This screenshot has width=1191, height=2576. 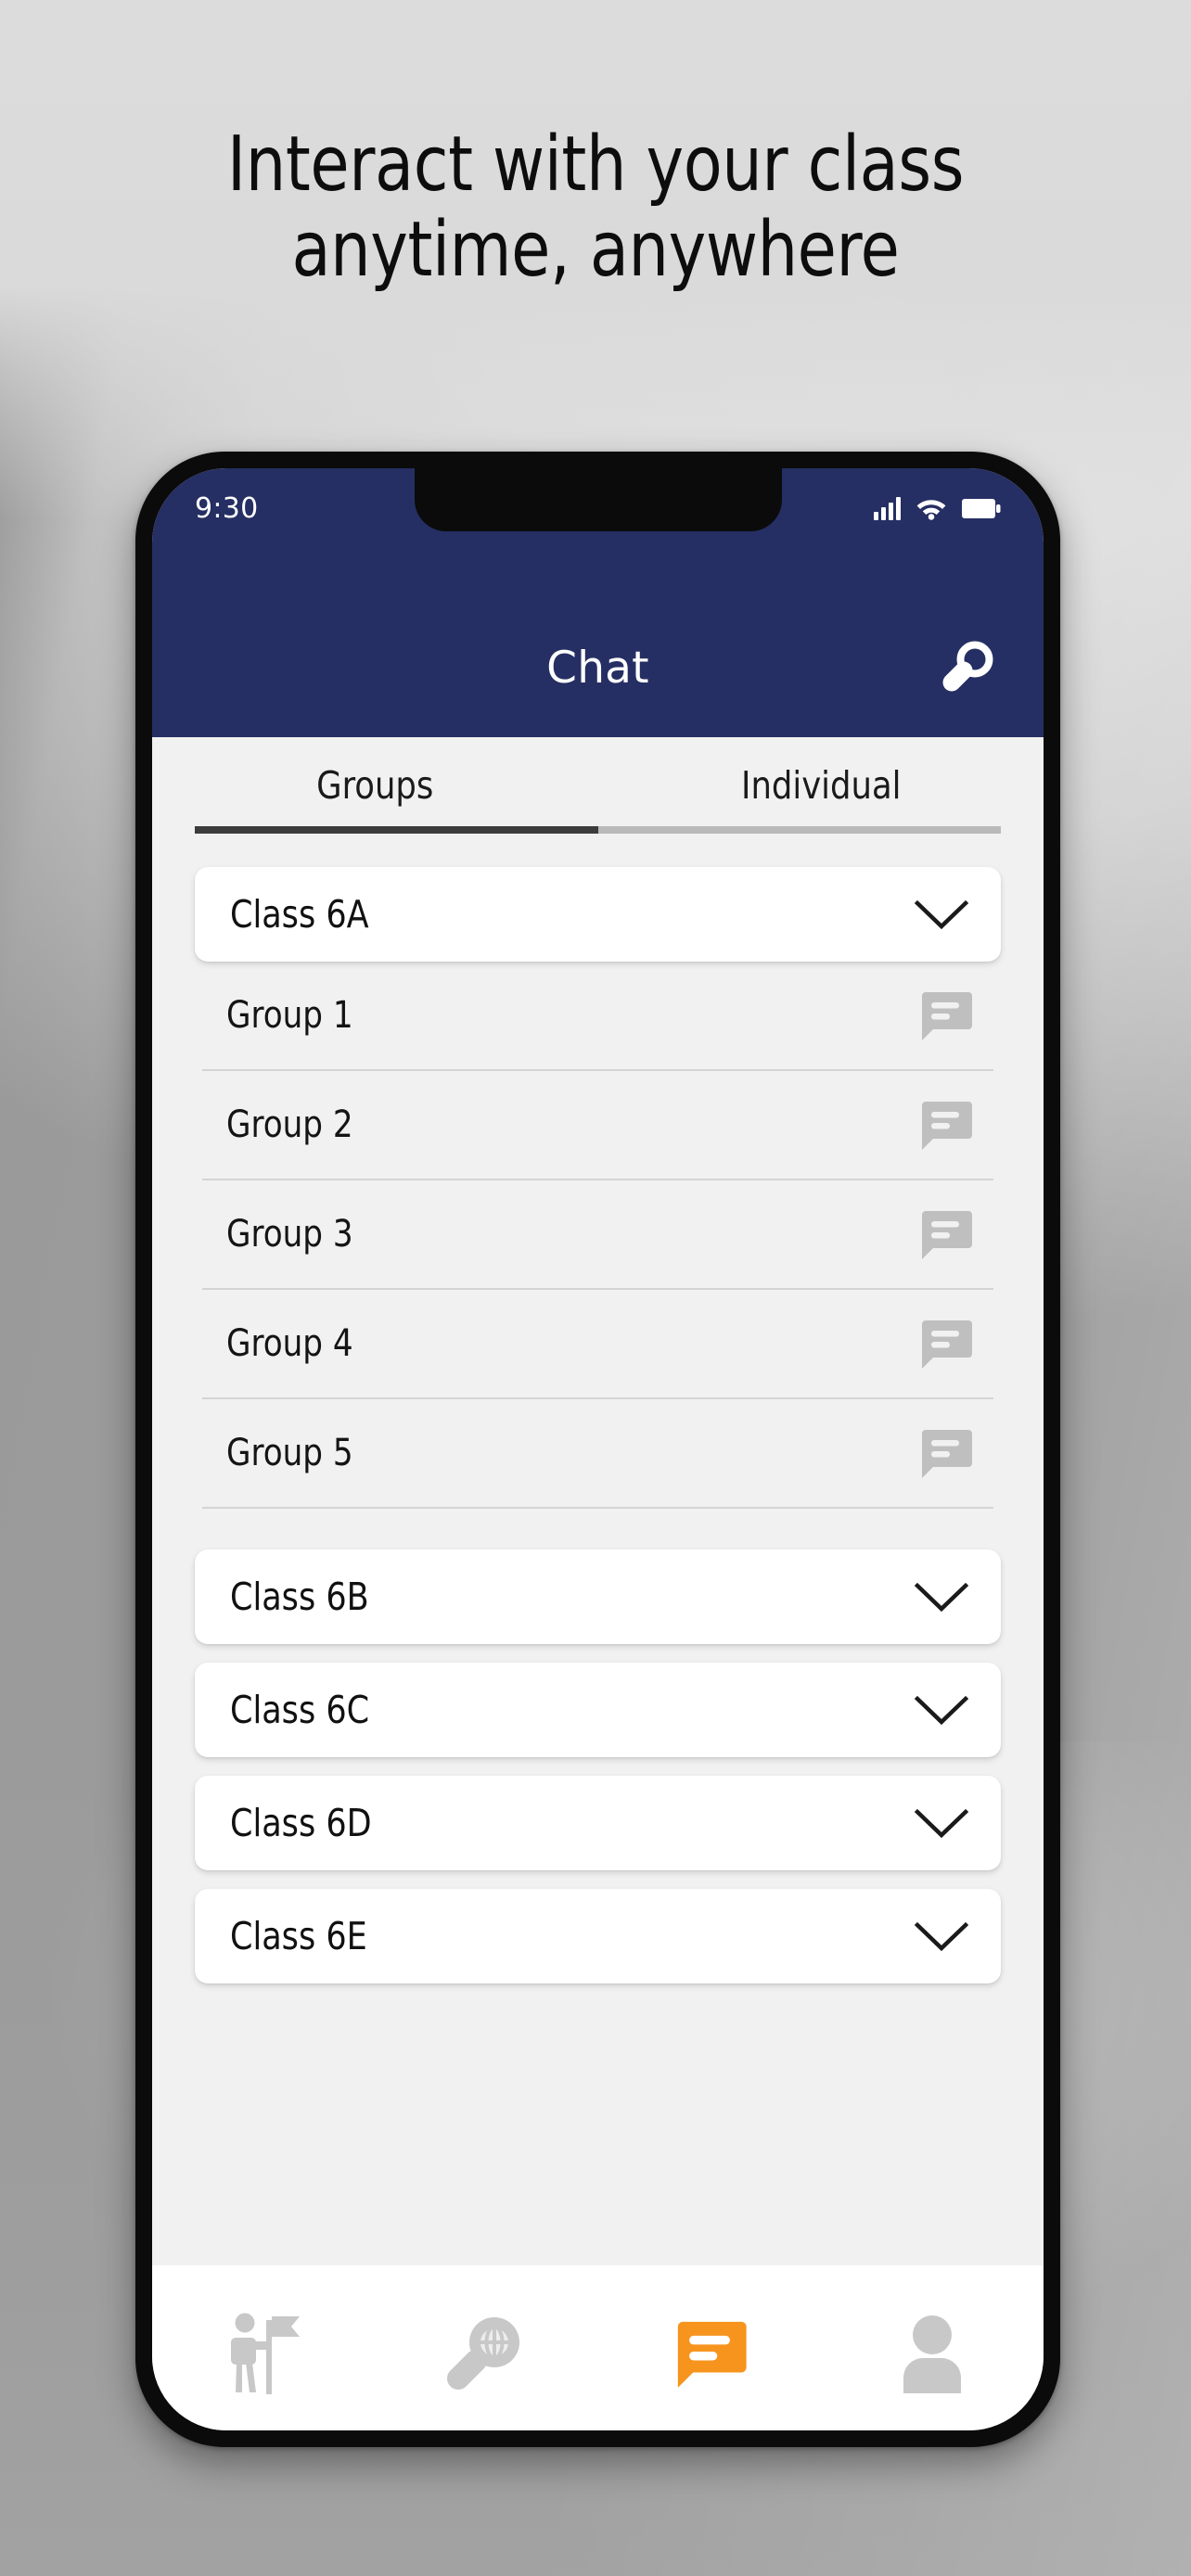 I want to click on tab-underline-active, so click(x=396, y=830).